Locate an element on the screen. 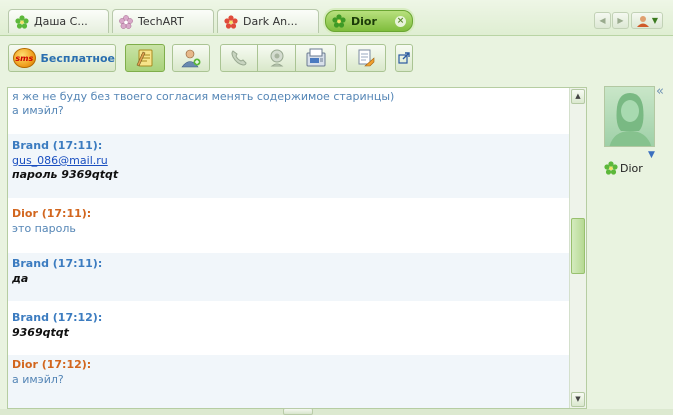 The height and width of the screenshot is (415, 673). tab-label: Dior is located at coordinates (364, 21).